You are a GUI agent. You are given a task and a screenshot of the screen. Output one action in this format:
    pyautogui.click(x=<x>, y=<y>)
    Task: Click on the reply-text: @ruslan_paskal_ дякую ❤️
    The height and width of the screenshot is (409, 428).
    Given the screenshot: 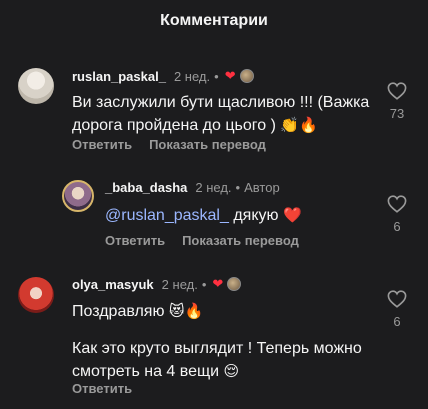 What is the action you would take?
    pyautogui.click(x=240, y=215)
    